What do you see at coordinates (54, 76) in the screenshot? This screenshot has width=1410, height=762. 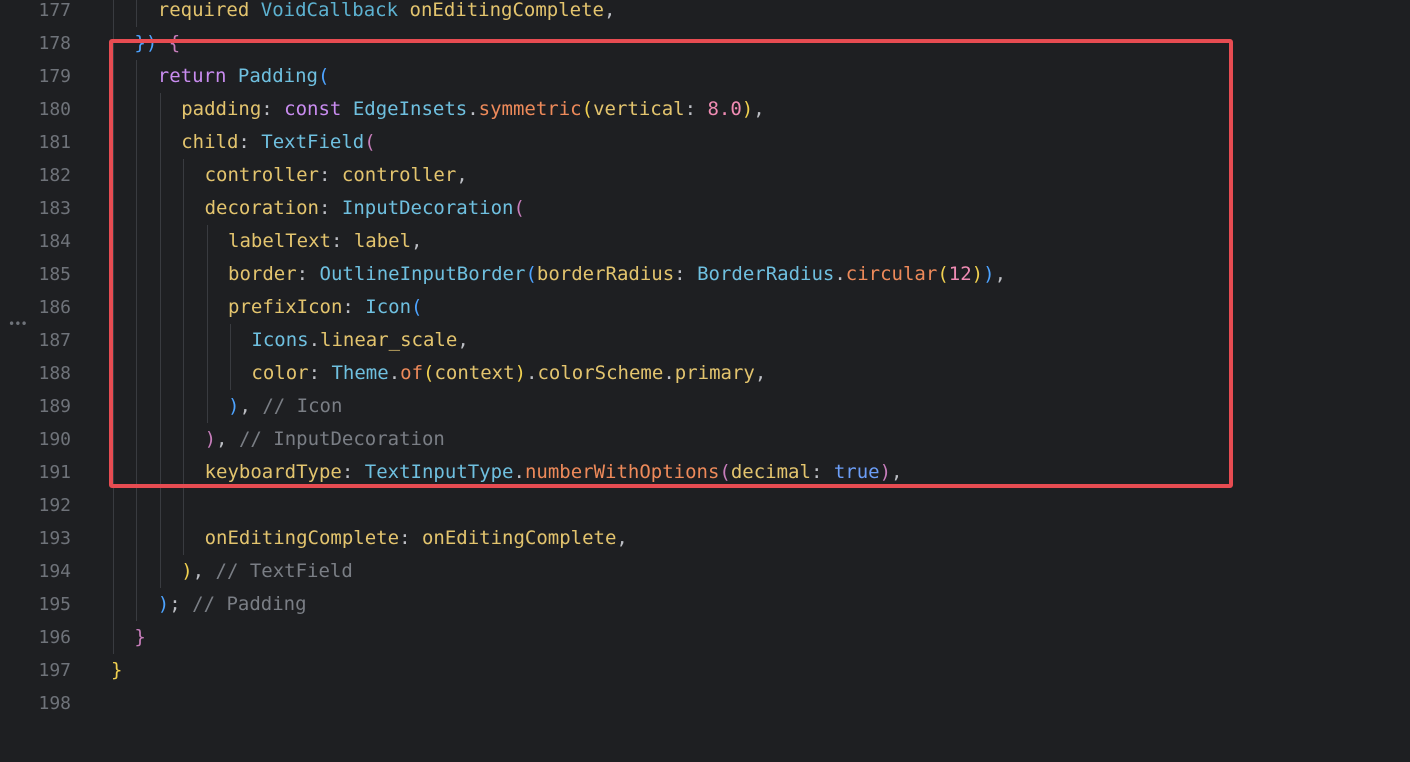 I see `line-number: 179` at bounding box center [54, 76].